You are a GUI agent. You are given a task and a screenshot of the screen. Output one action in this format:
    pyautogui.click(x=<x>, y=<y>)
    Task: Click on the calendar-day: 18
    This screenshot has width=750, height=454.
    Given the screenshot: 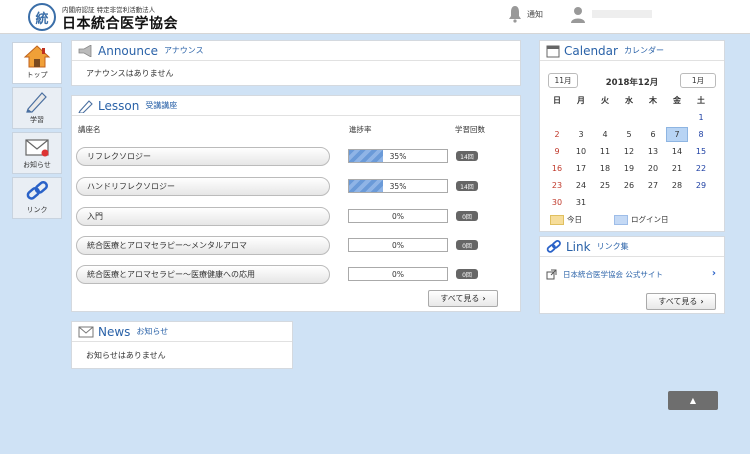 What is the action you would take?
    pyautogui.click(x=605, y=168)
    